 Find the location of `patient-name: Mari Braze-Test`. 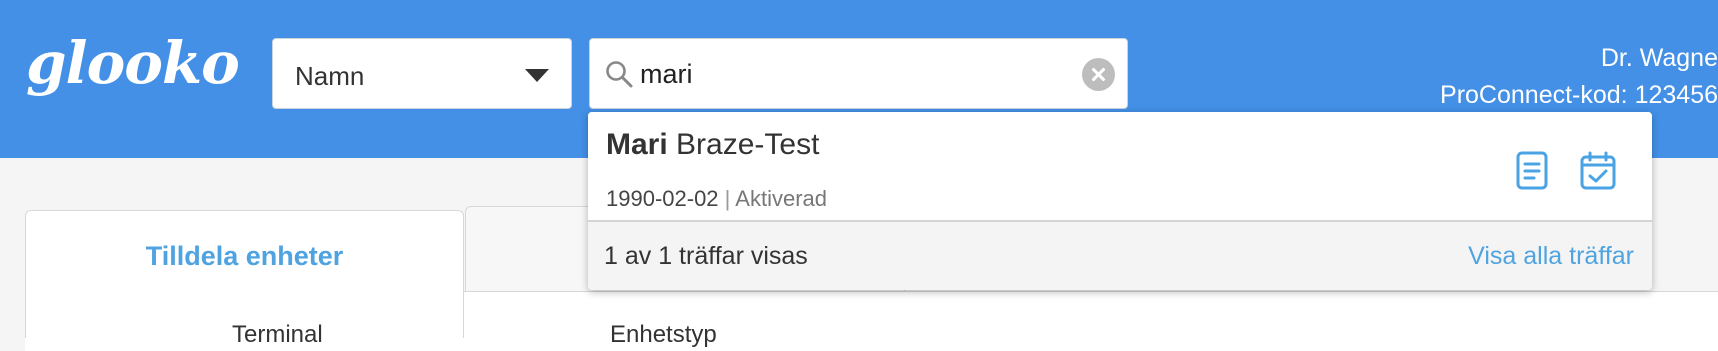

patient-name: Mari Braze-Test is located at coordinates (712, 145).